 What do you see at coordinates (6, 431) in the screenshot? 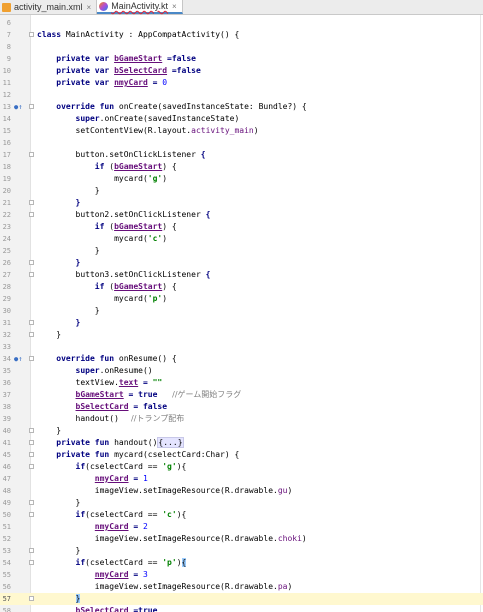
I see `line-number: 40` at bounding box center [6, 431].